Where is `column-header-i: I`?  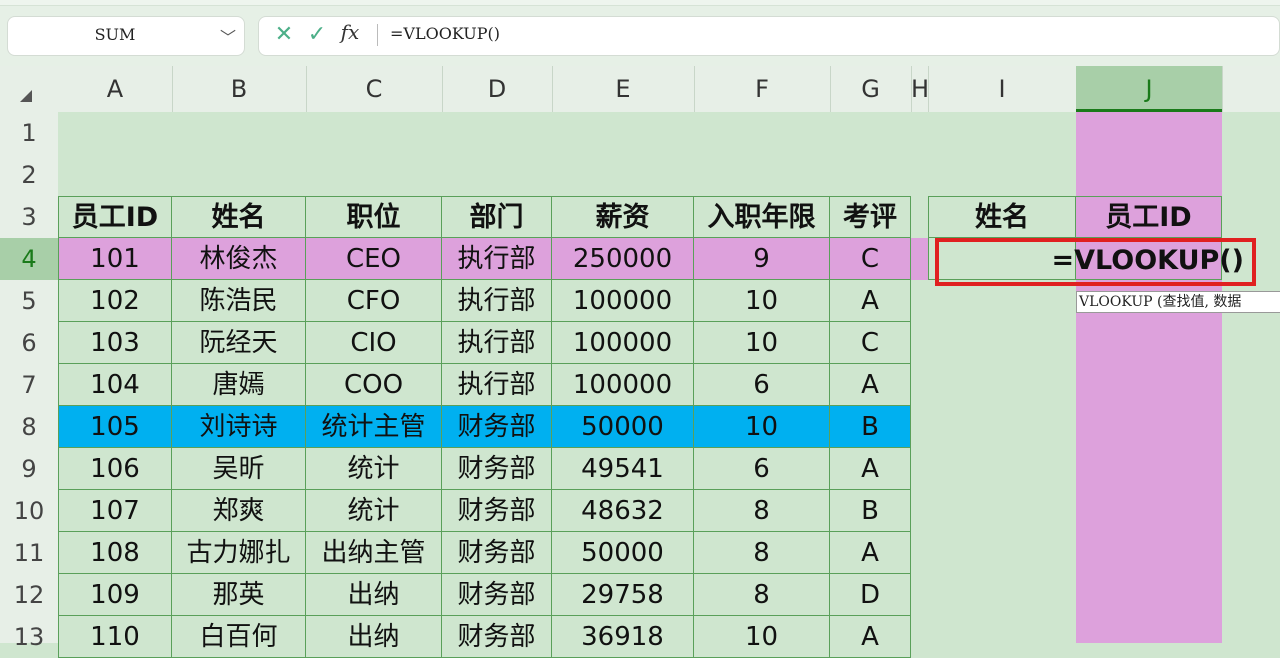 column-header-i: I is located at coordinates (1002, 89).